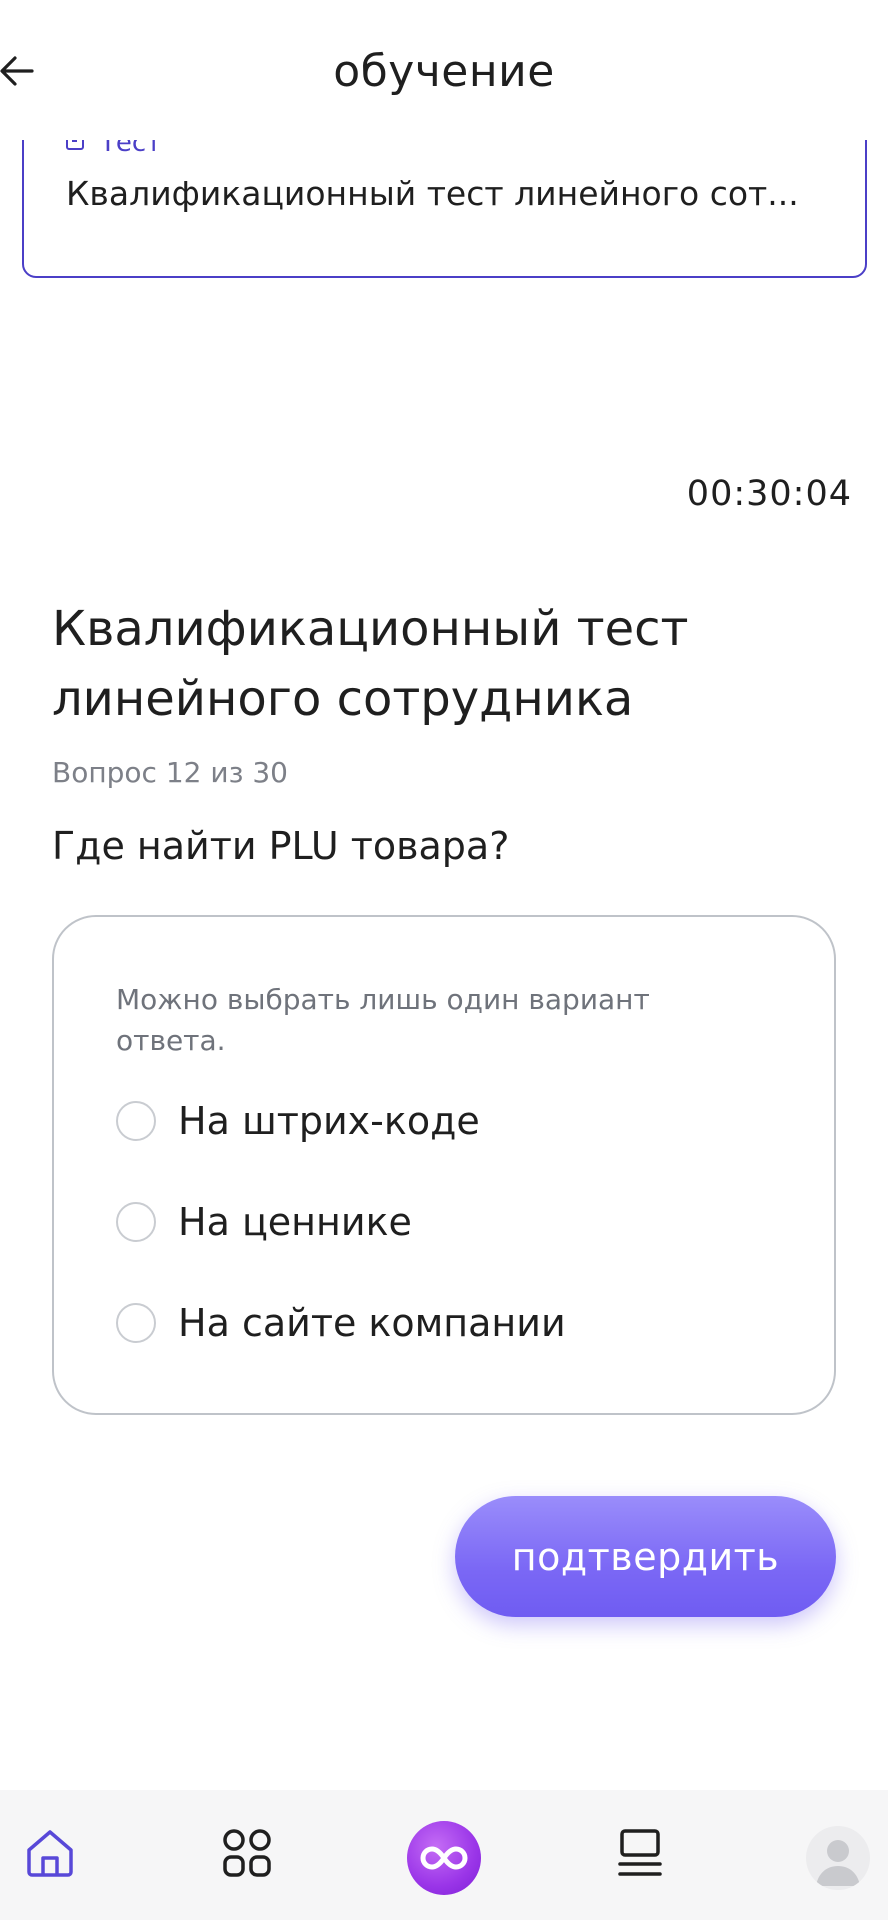  I want to click on answer-option: На ценнике, so click(264, 1222).